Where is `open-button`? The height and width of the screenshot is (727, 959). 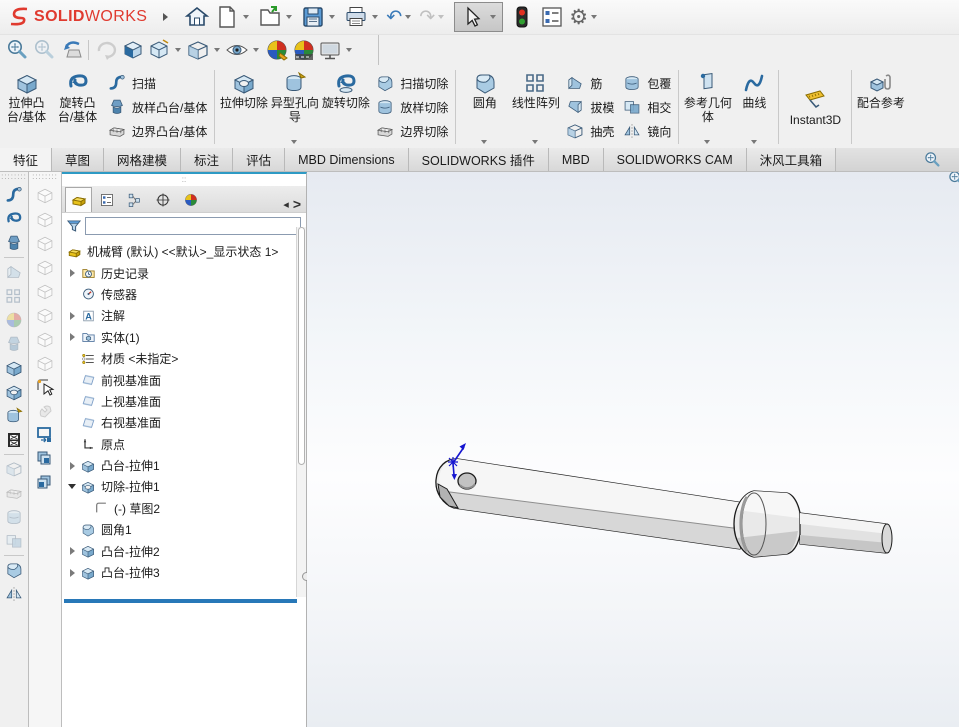
open-button is located at coordinates (276, 17).